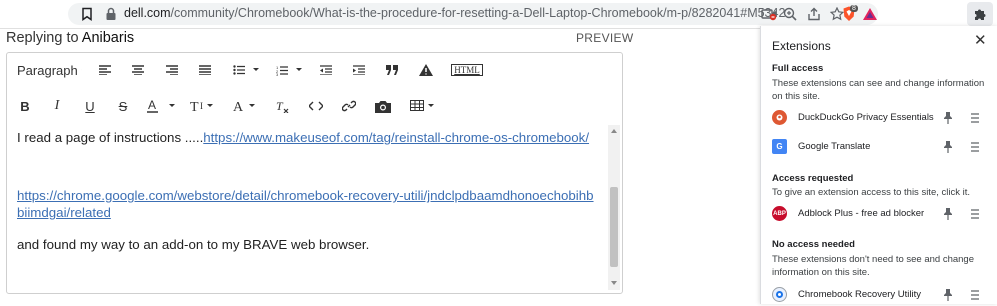  I want to click on underline-icon: U, so click(90, 106).